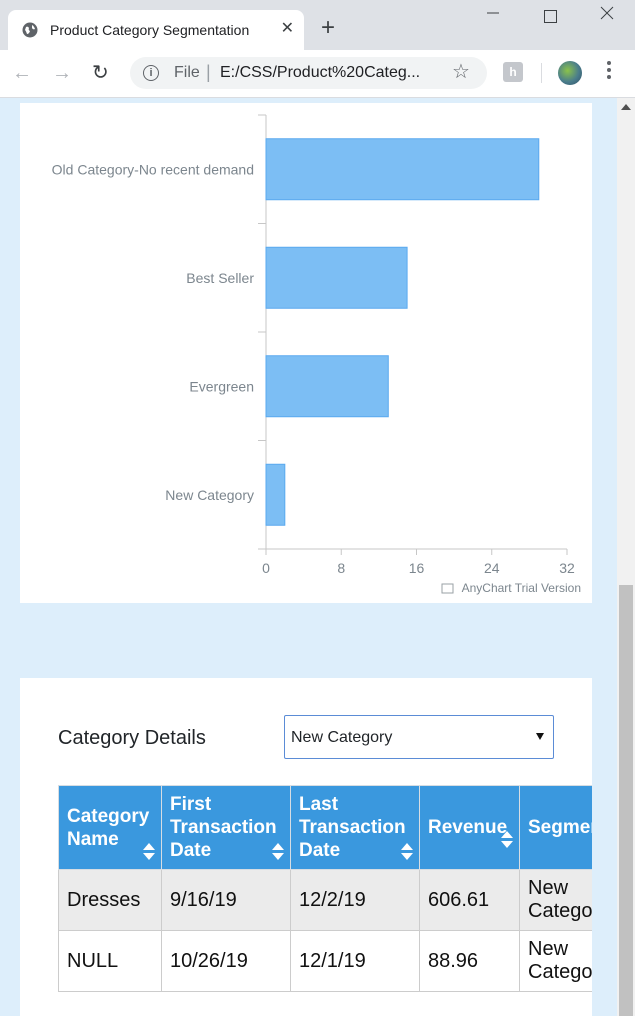 The height and width of the screenshot is (1016, 635). What do you see at coordinates (153, 169) in the screenshot?
I see `category-label: Old Category-No recent demand` at bounding box center [153, 169].